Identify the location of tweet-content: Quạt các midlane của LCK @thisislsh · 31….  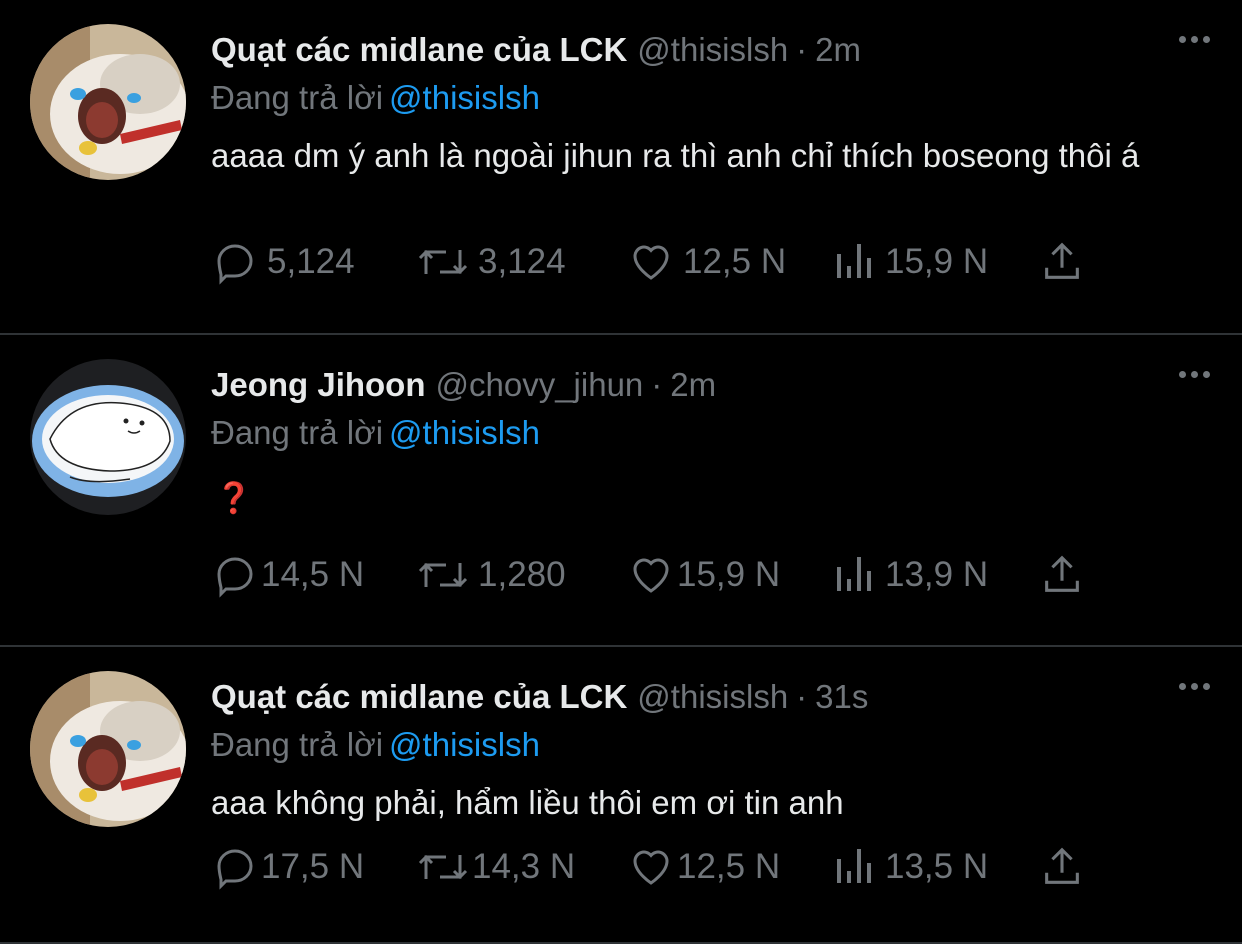
(706, 750).